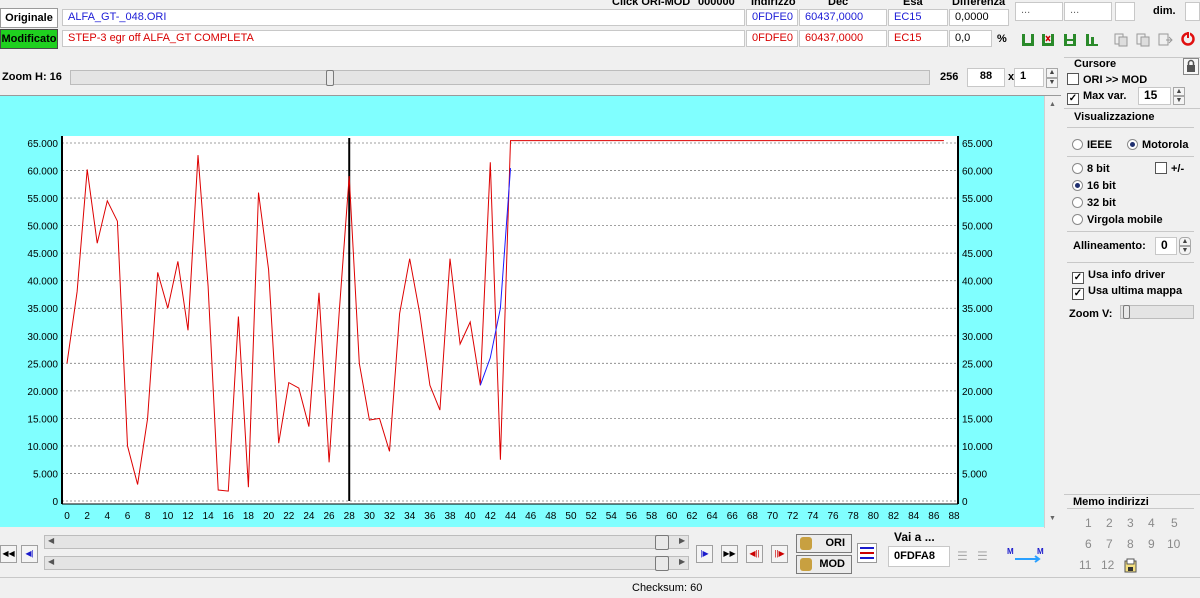 The height and width of the screenshot is (598, 1200). What do you see at coordinates (531, 516) in the screenshot?
I see `x-tick-label: 46` at bounding box center [531, 516].